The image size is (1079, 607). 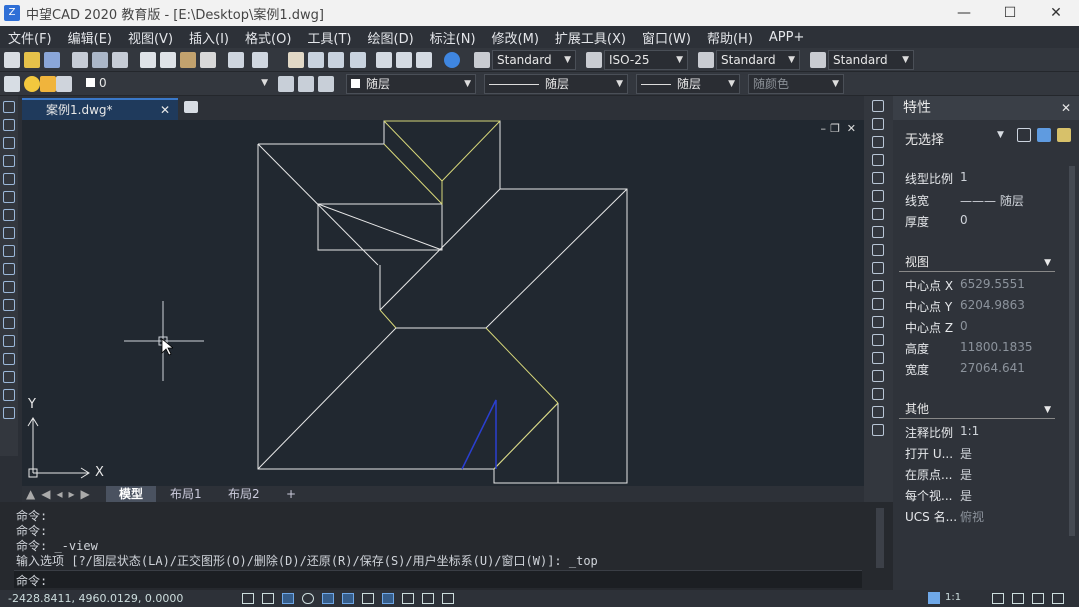 What do you see at coordinates (328, 598) in the screenshot?
I see `object-snap-icon` at bounding box center [328, 598].